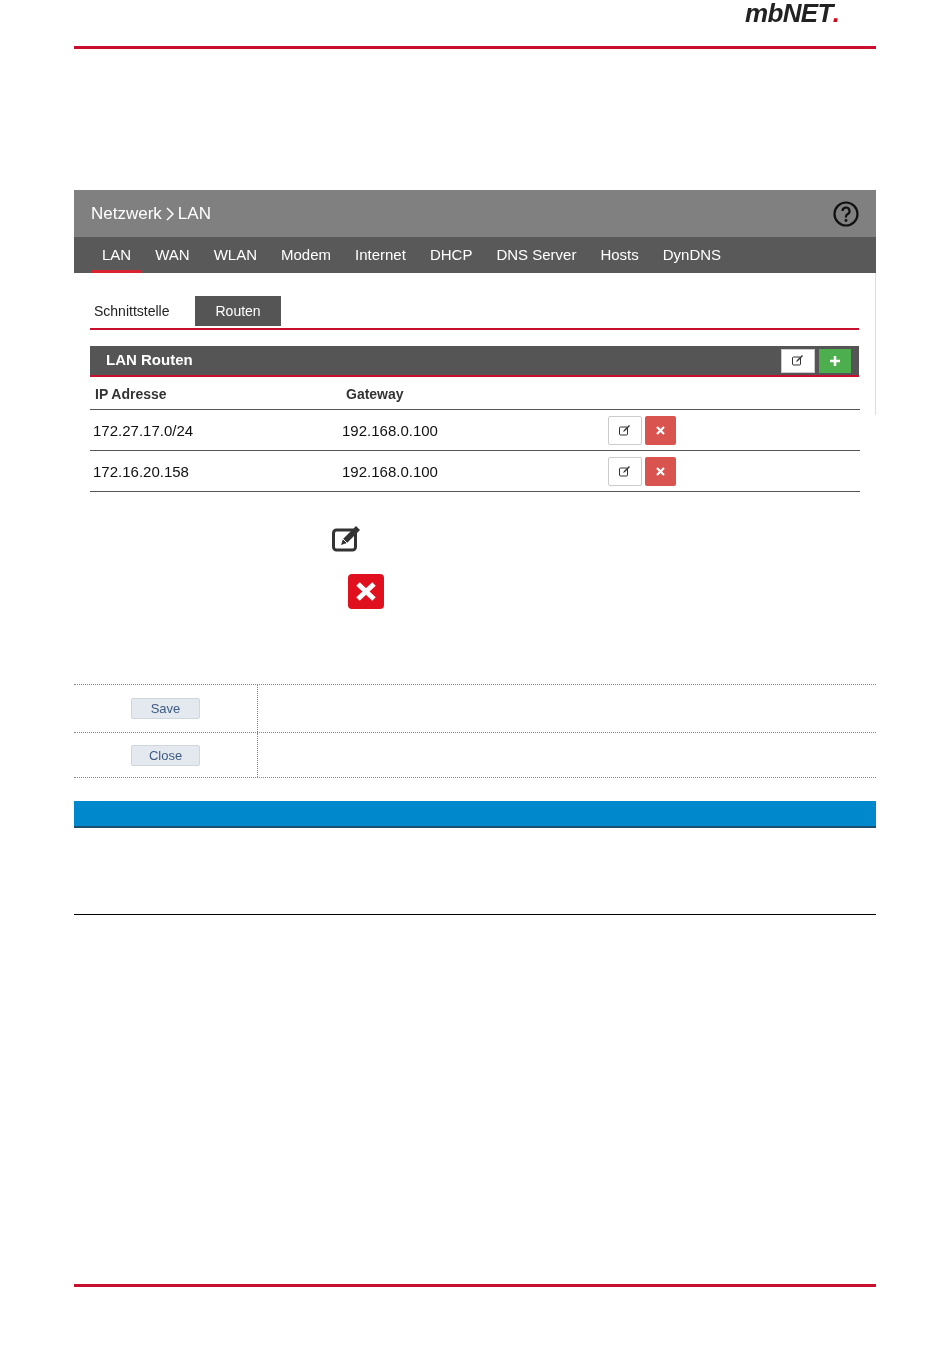 The height and width of the screenshot is (1360, 950). I want to click on chevron-right-icon, so click(169, 213).